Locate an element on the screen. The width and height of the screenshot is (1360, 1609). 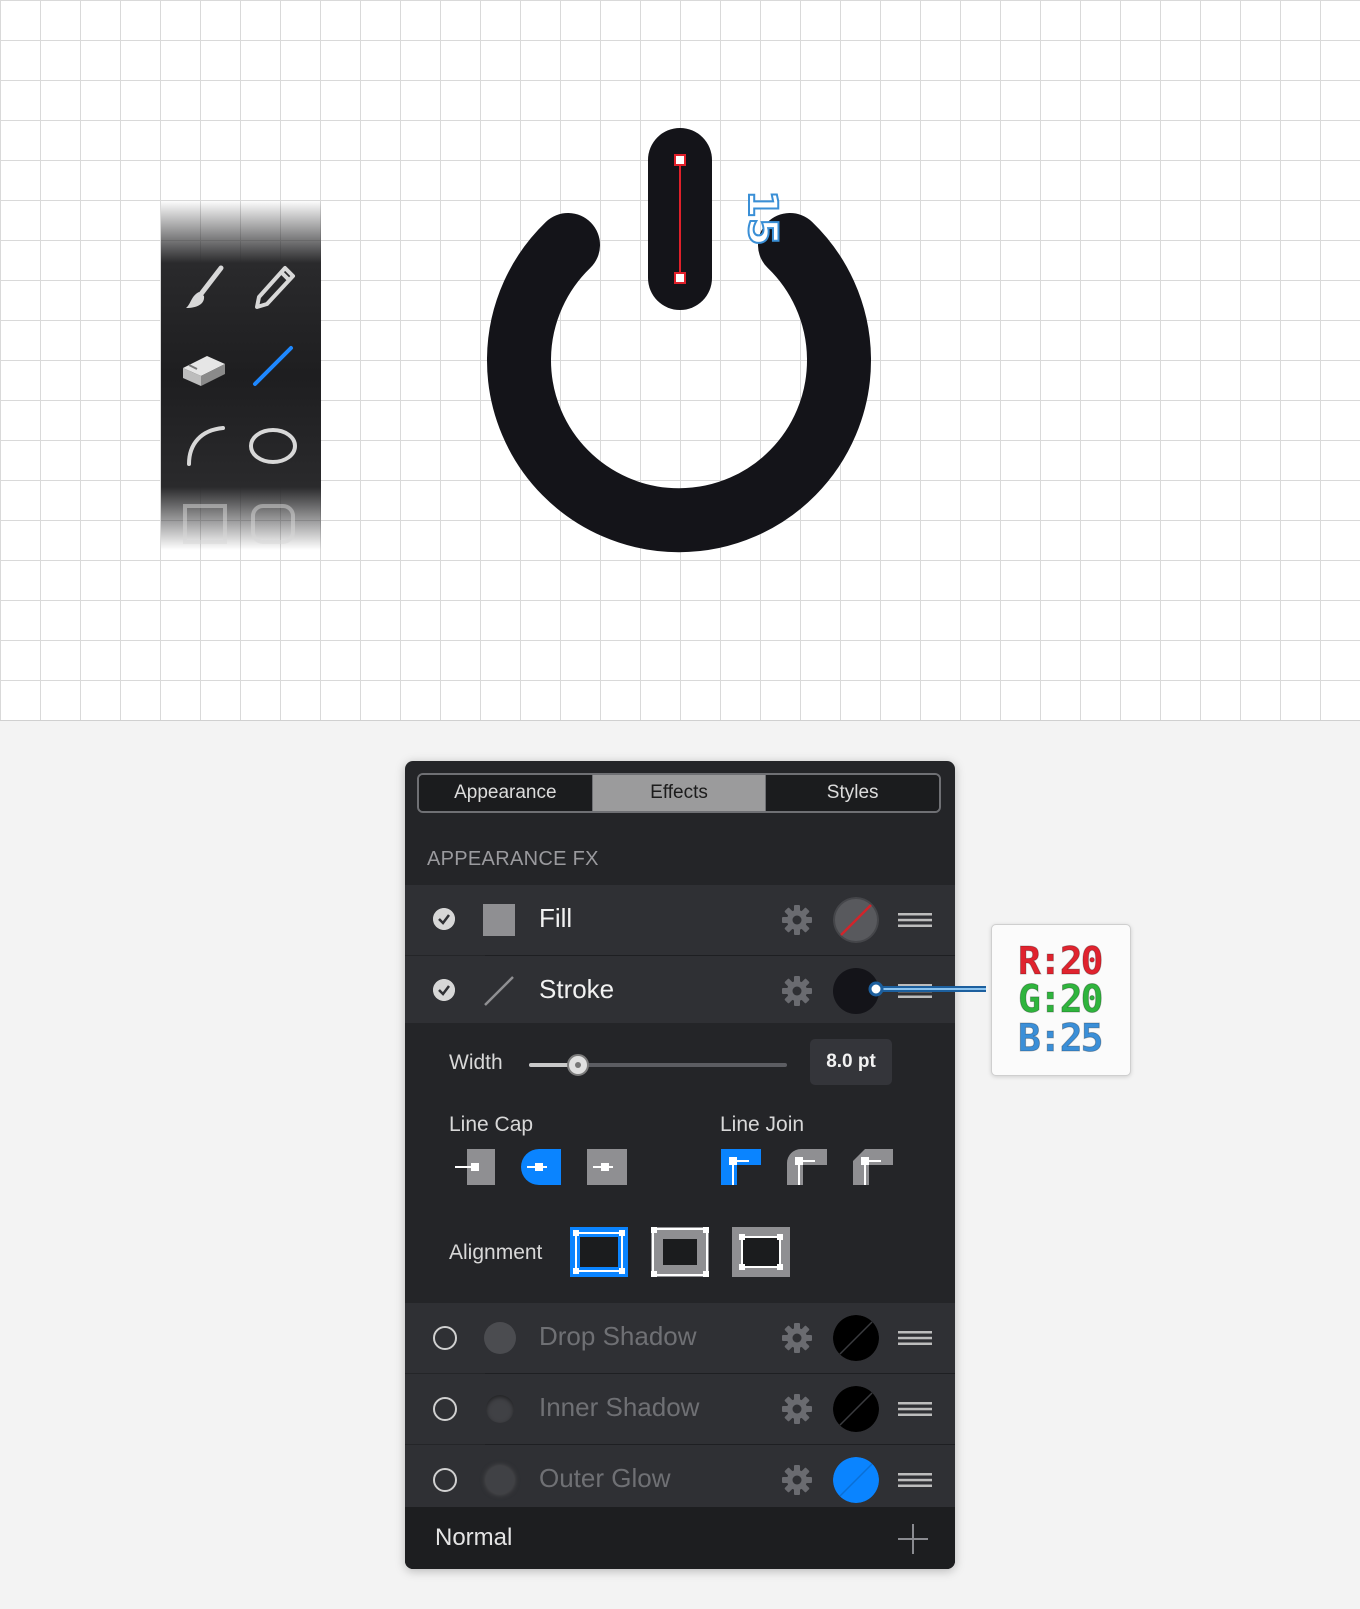
width-slider-knob is located at coordinates (578, 1065).